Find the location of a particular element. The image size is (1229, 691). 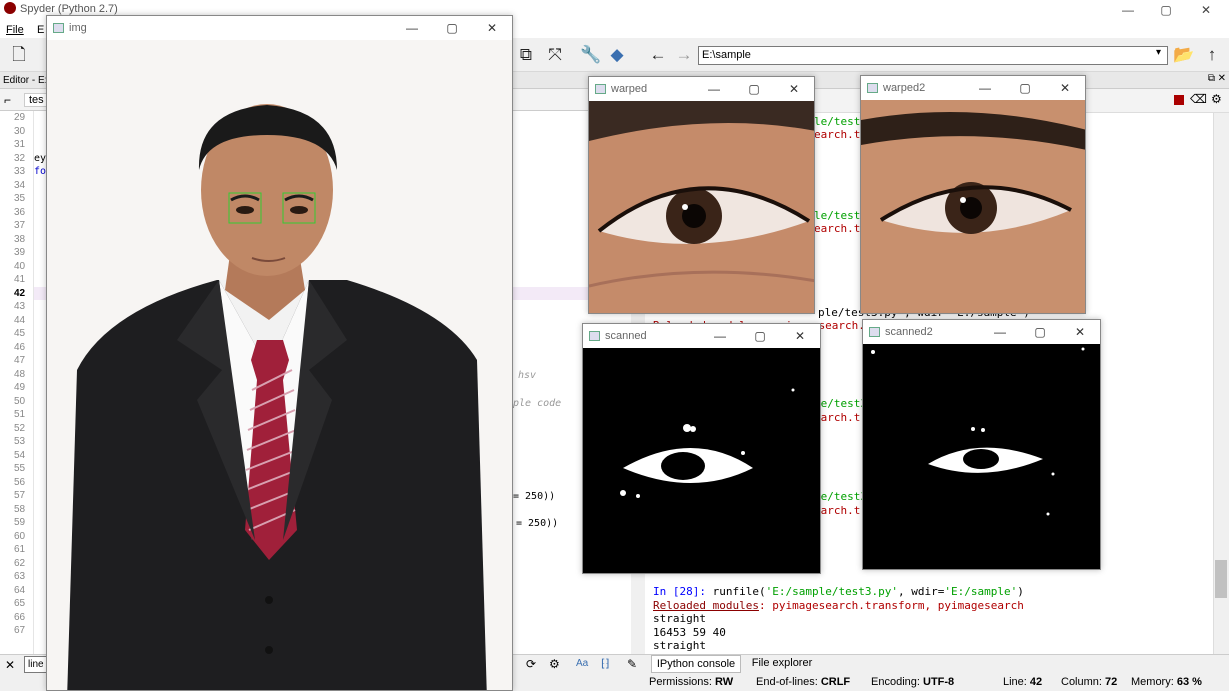

line-number: 39 is located at coordinates (20, 252).